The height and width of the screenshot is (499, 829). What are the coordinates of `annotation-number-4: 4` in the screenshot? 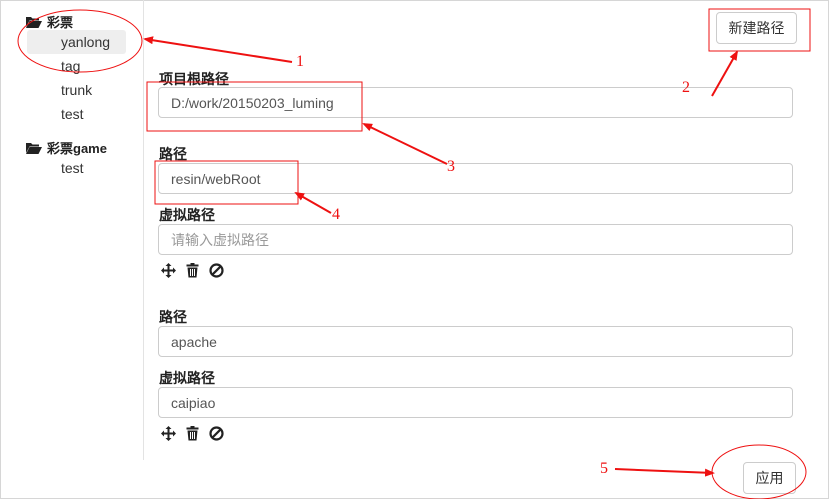 It's located at (336, 214).